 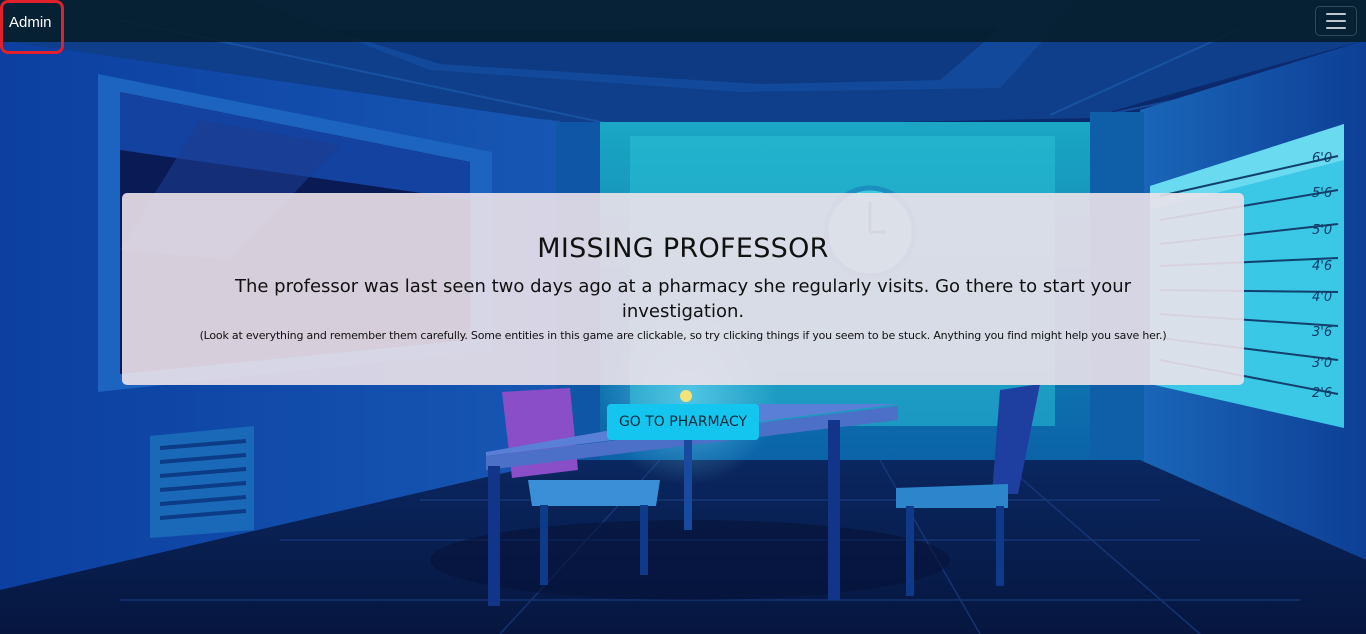 What do you see at coordinates (683, 248) in the screenshot?
I see `game-title: MISSING PROFESSOR` at bounding box center [683, 248].